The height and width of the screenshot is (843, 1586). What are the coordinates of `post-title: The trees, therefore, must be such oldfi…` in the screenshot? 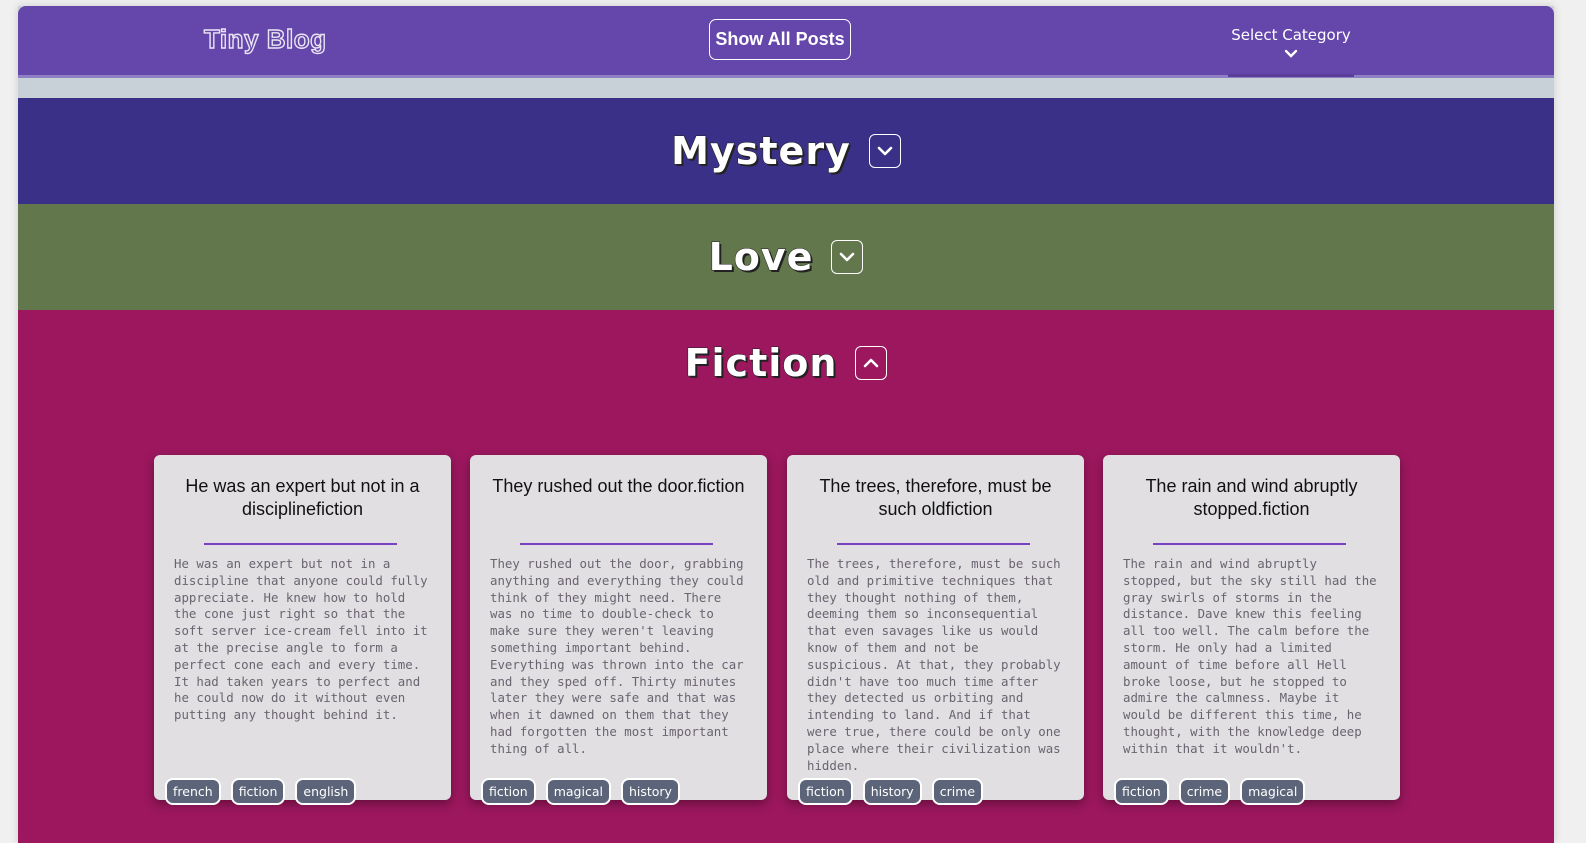 It's located at (935, 498).